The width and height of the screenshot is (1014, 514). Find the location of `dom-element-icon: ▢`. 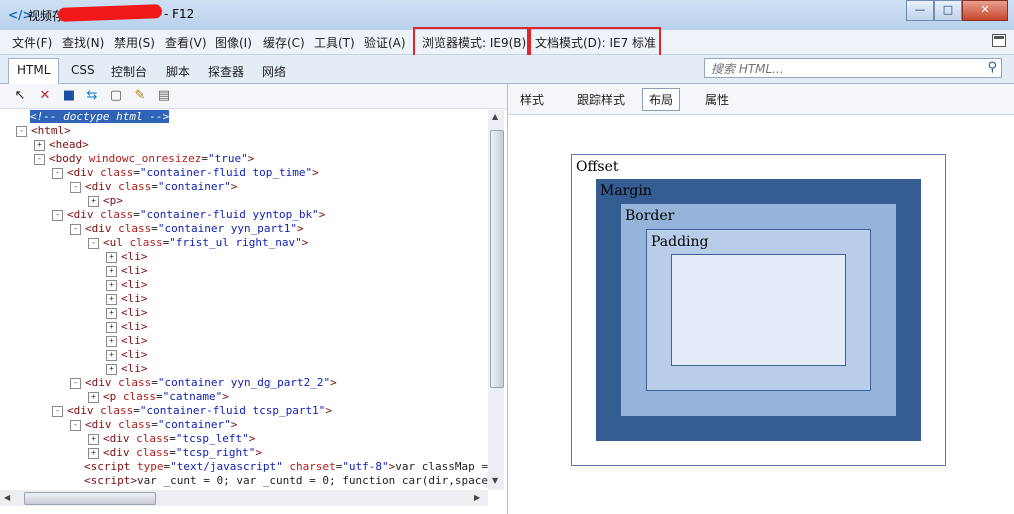

dom-element-icon: ▢ is located at coordinates (116, 96).